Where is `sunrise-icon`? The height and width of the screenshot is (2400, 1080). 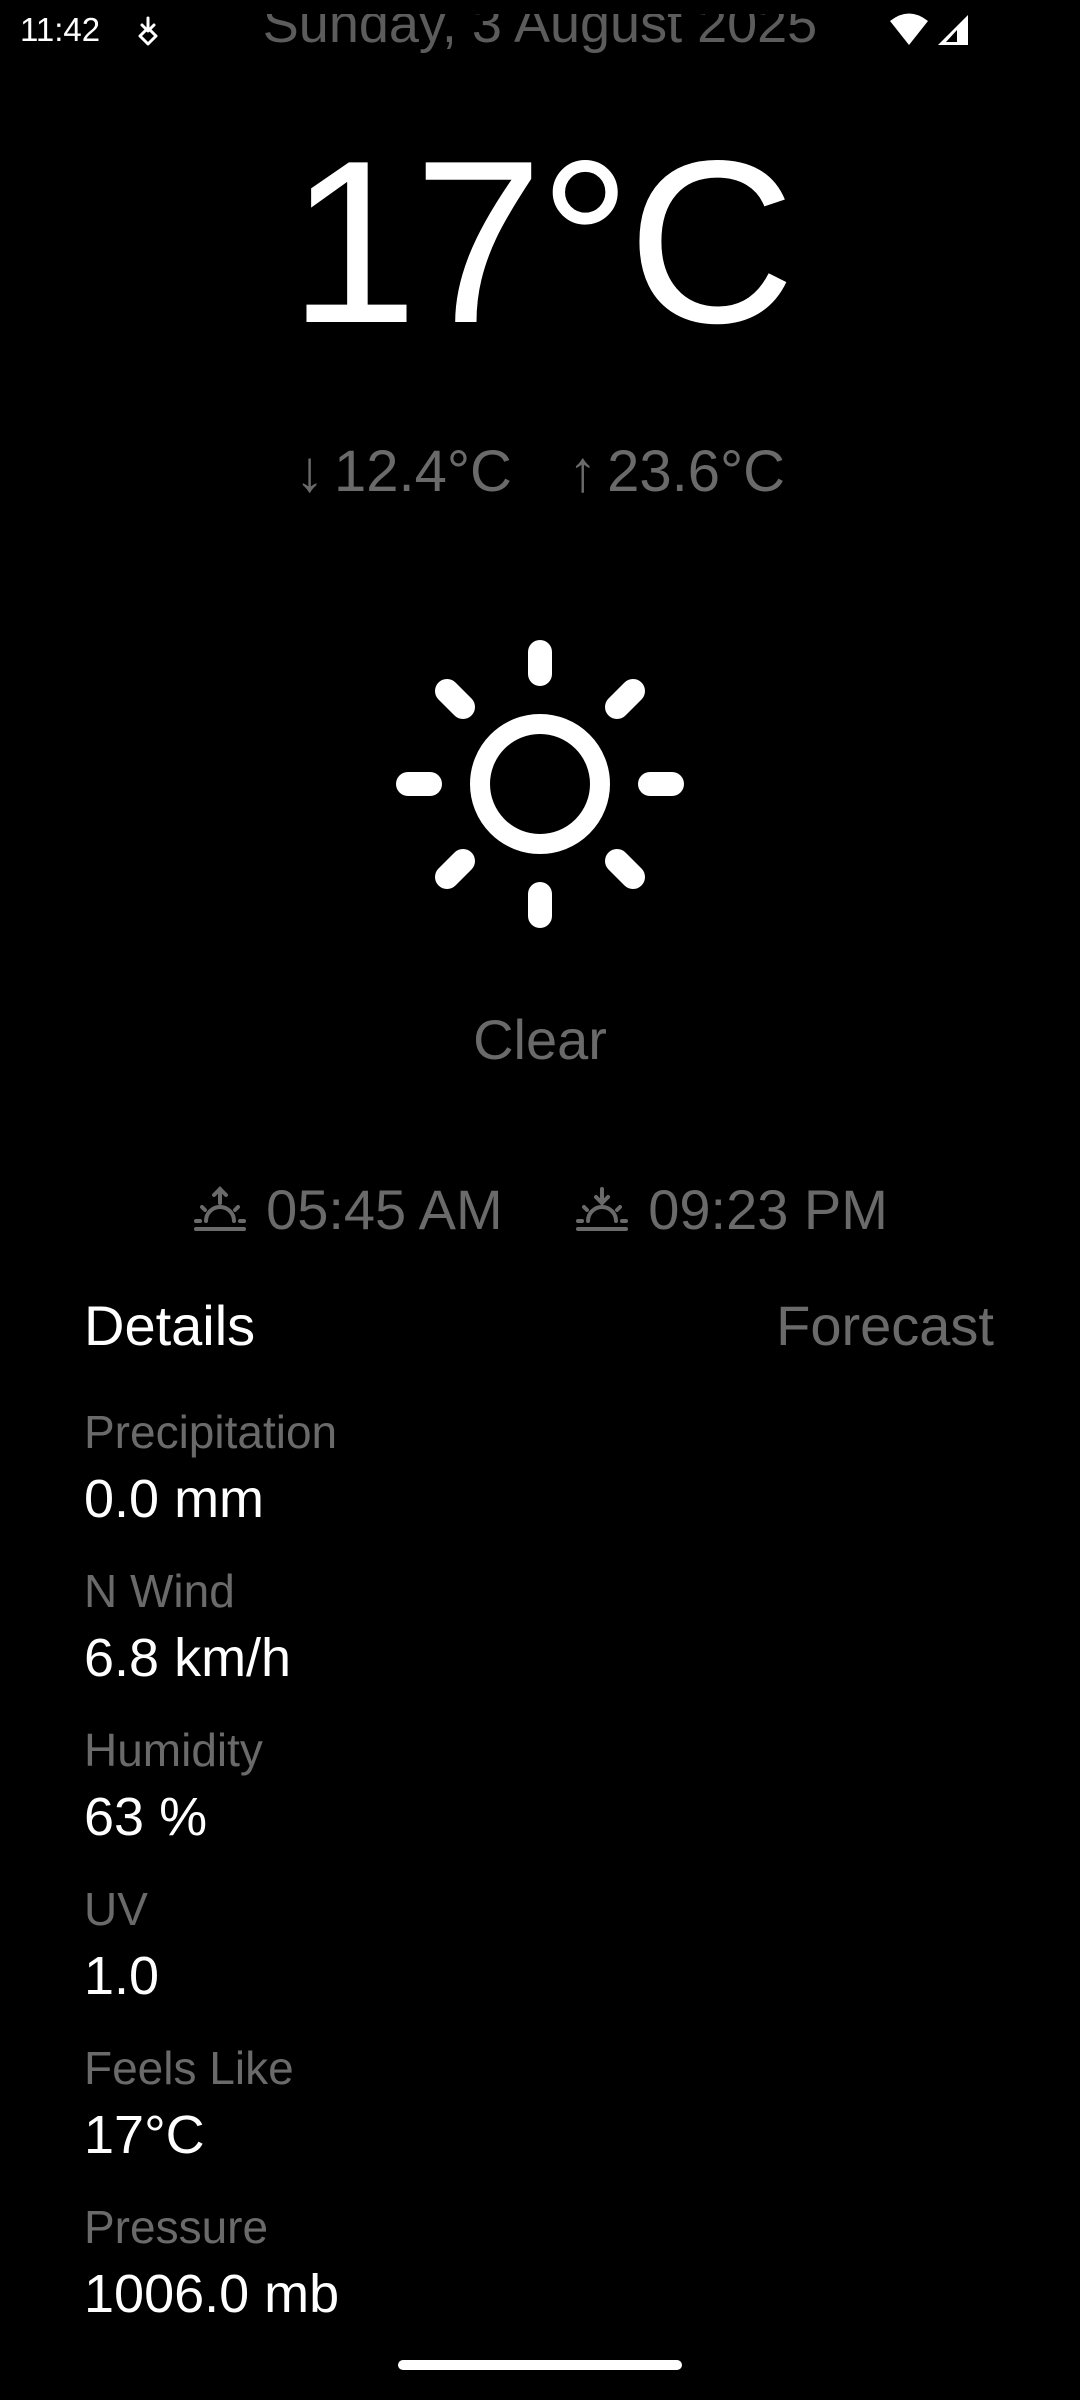 sunrise-icon is located at coordinates (220, 1209).